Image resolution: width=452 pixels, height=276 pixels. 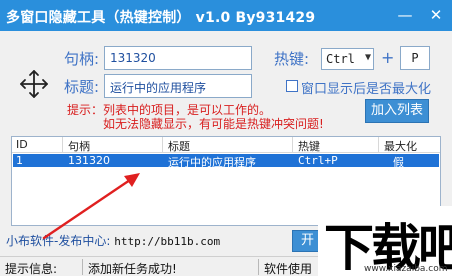 I want to click on plus-sign: +, so click(x=388, y=57).